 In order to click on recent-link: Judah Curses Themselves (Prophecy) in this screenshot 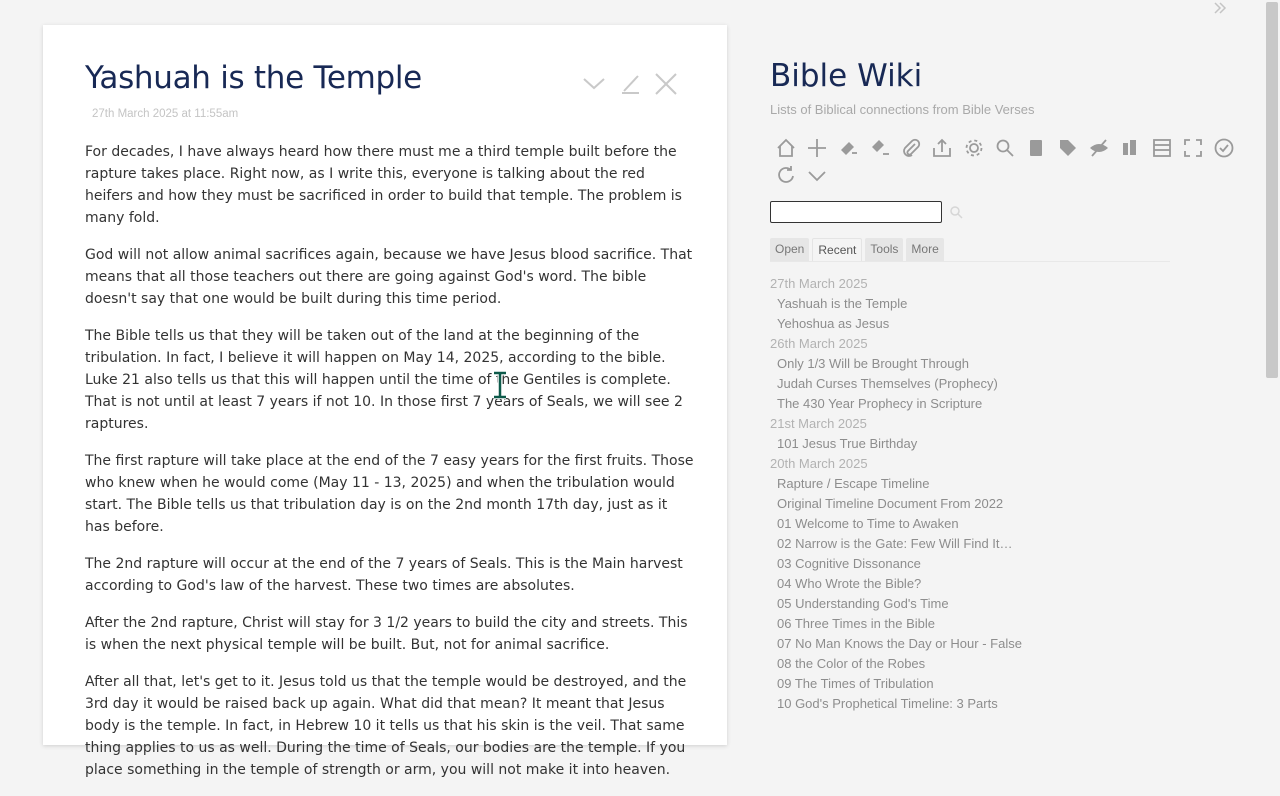, I will do `click(990, 384)`.